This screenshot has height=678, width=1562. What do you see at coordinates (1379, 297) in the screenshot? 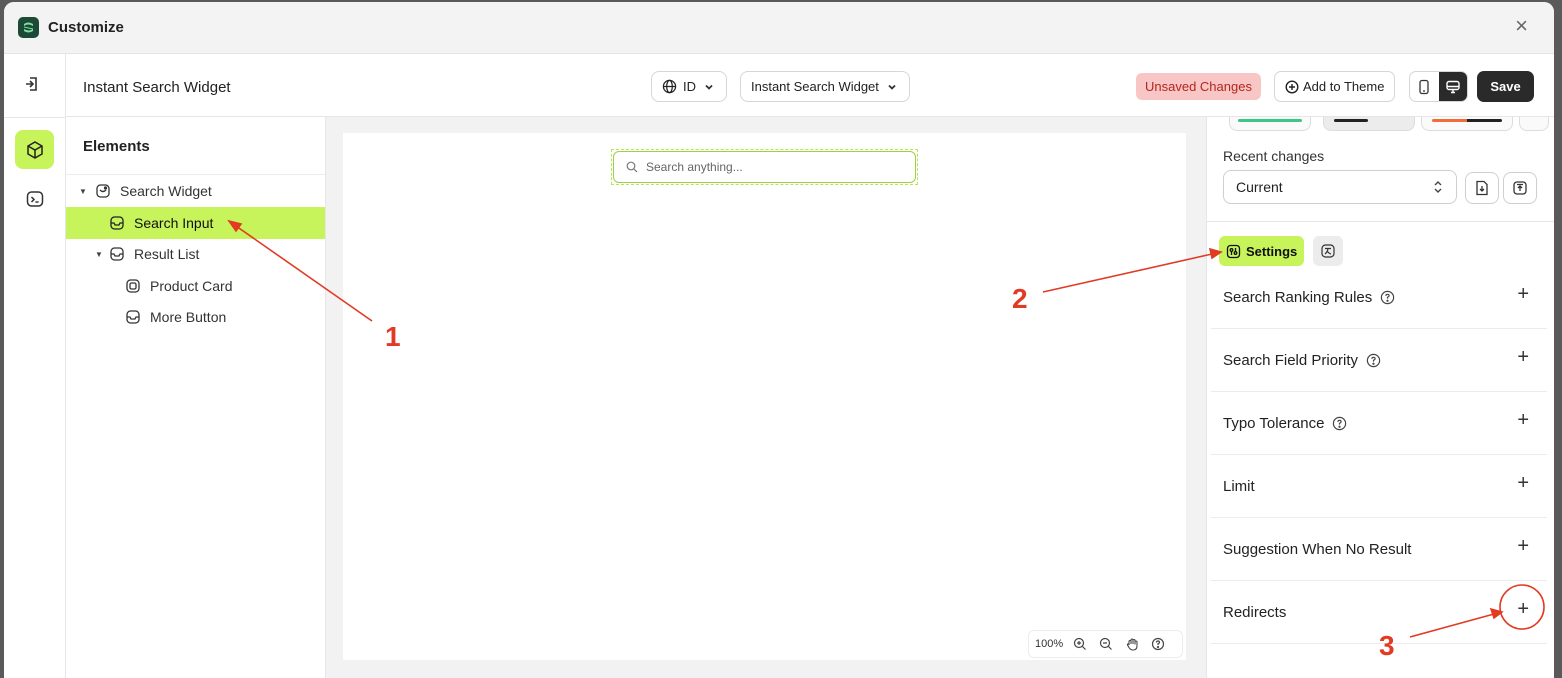
I see `section-search-ranking-rules: Search Ranking Rules +` at bounding box center [1379, 297].